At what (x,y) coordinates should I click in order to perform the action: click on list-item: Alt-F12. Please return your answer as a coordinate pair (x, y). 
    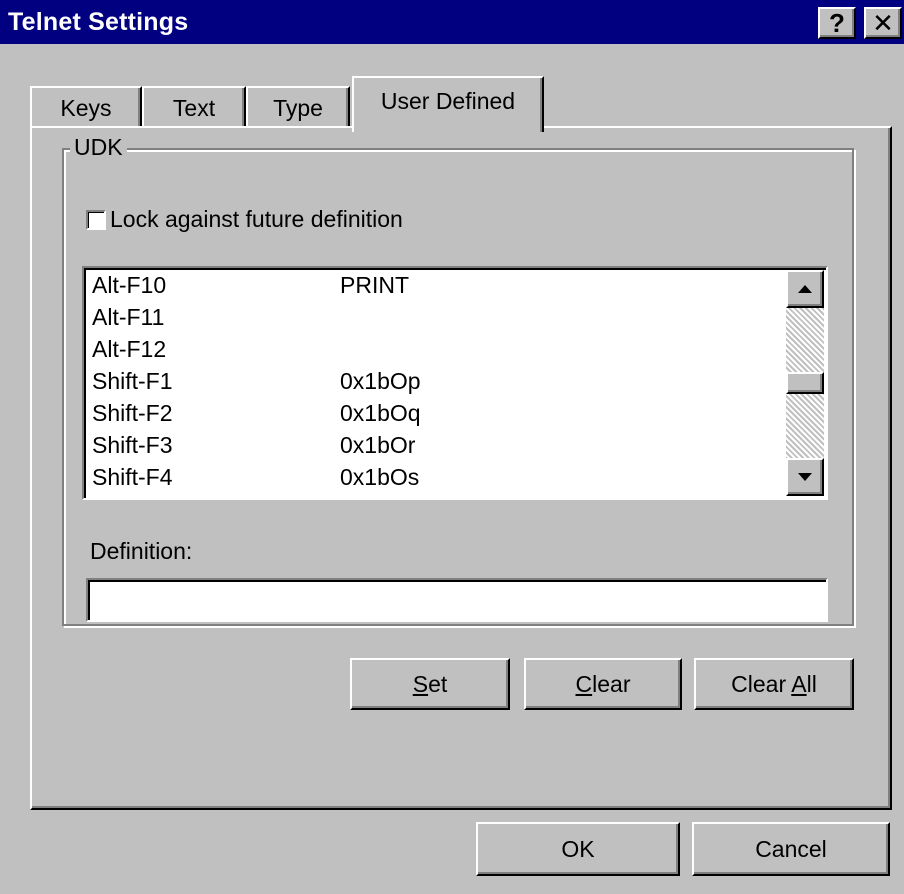
    Looking at the image, I should click on (366, 352).